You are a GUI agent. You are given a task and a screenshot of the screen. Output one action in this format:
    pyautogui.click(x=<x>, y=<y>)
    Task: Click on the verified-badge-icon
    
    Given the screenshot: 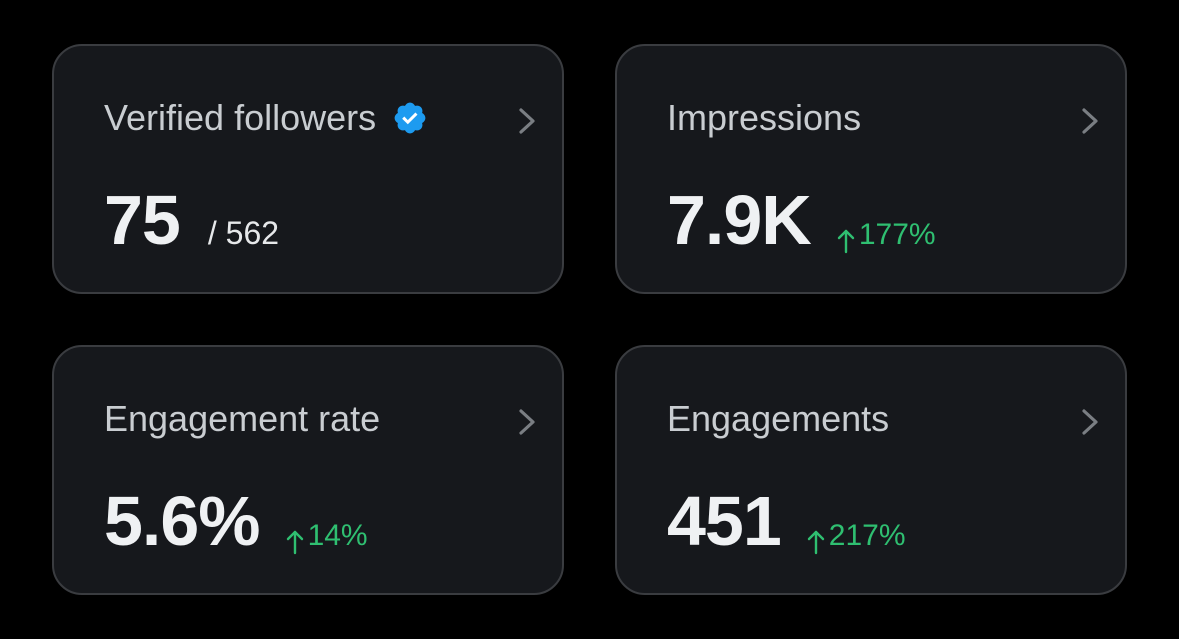 What is the action you would take?
    pyautogui.click(x=410, y=118)
    